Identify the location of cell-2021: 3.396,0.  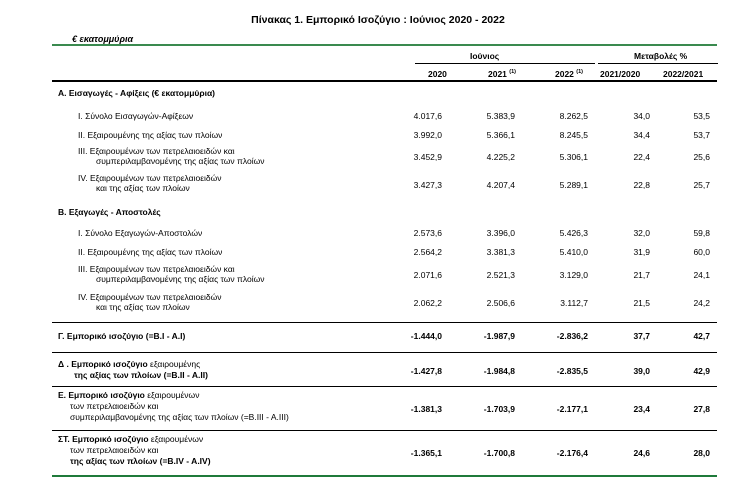
(500, 233).